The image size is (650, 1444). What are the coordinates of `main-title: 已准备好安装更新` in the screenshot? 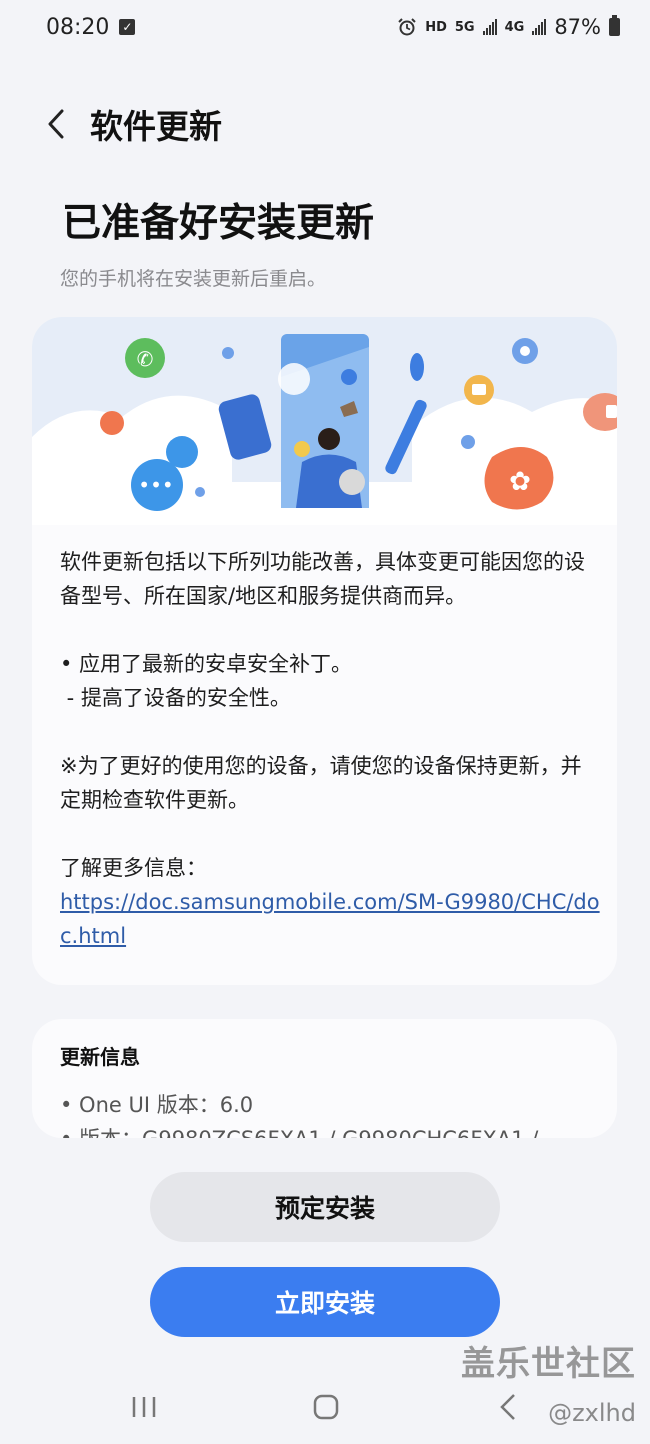 It's located at (218, 223).